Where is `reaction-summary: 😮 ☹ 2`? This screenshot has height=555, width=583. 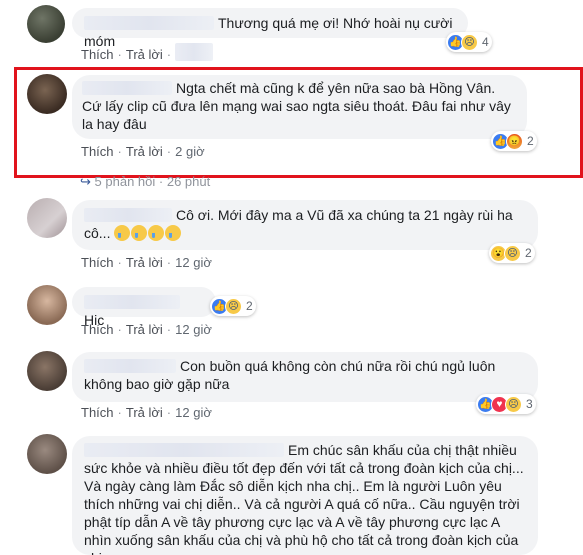
reaction-summary: 😮 ☹ 2 is located at coordinates (512, 253).